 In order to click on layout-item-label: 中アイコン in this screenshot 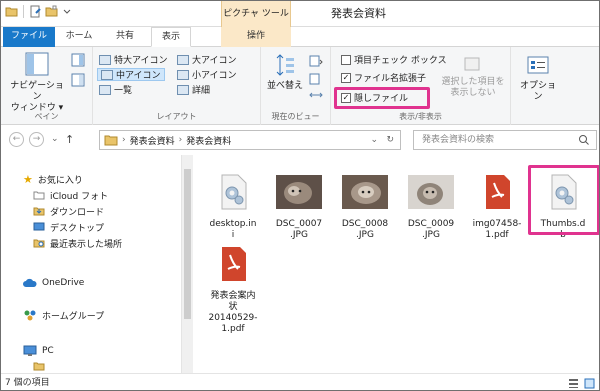, I will do `click(138, 76)`.